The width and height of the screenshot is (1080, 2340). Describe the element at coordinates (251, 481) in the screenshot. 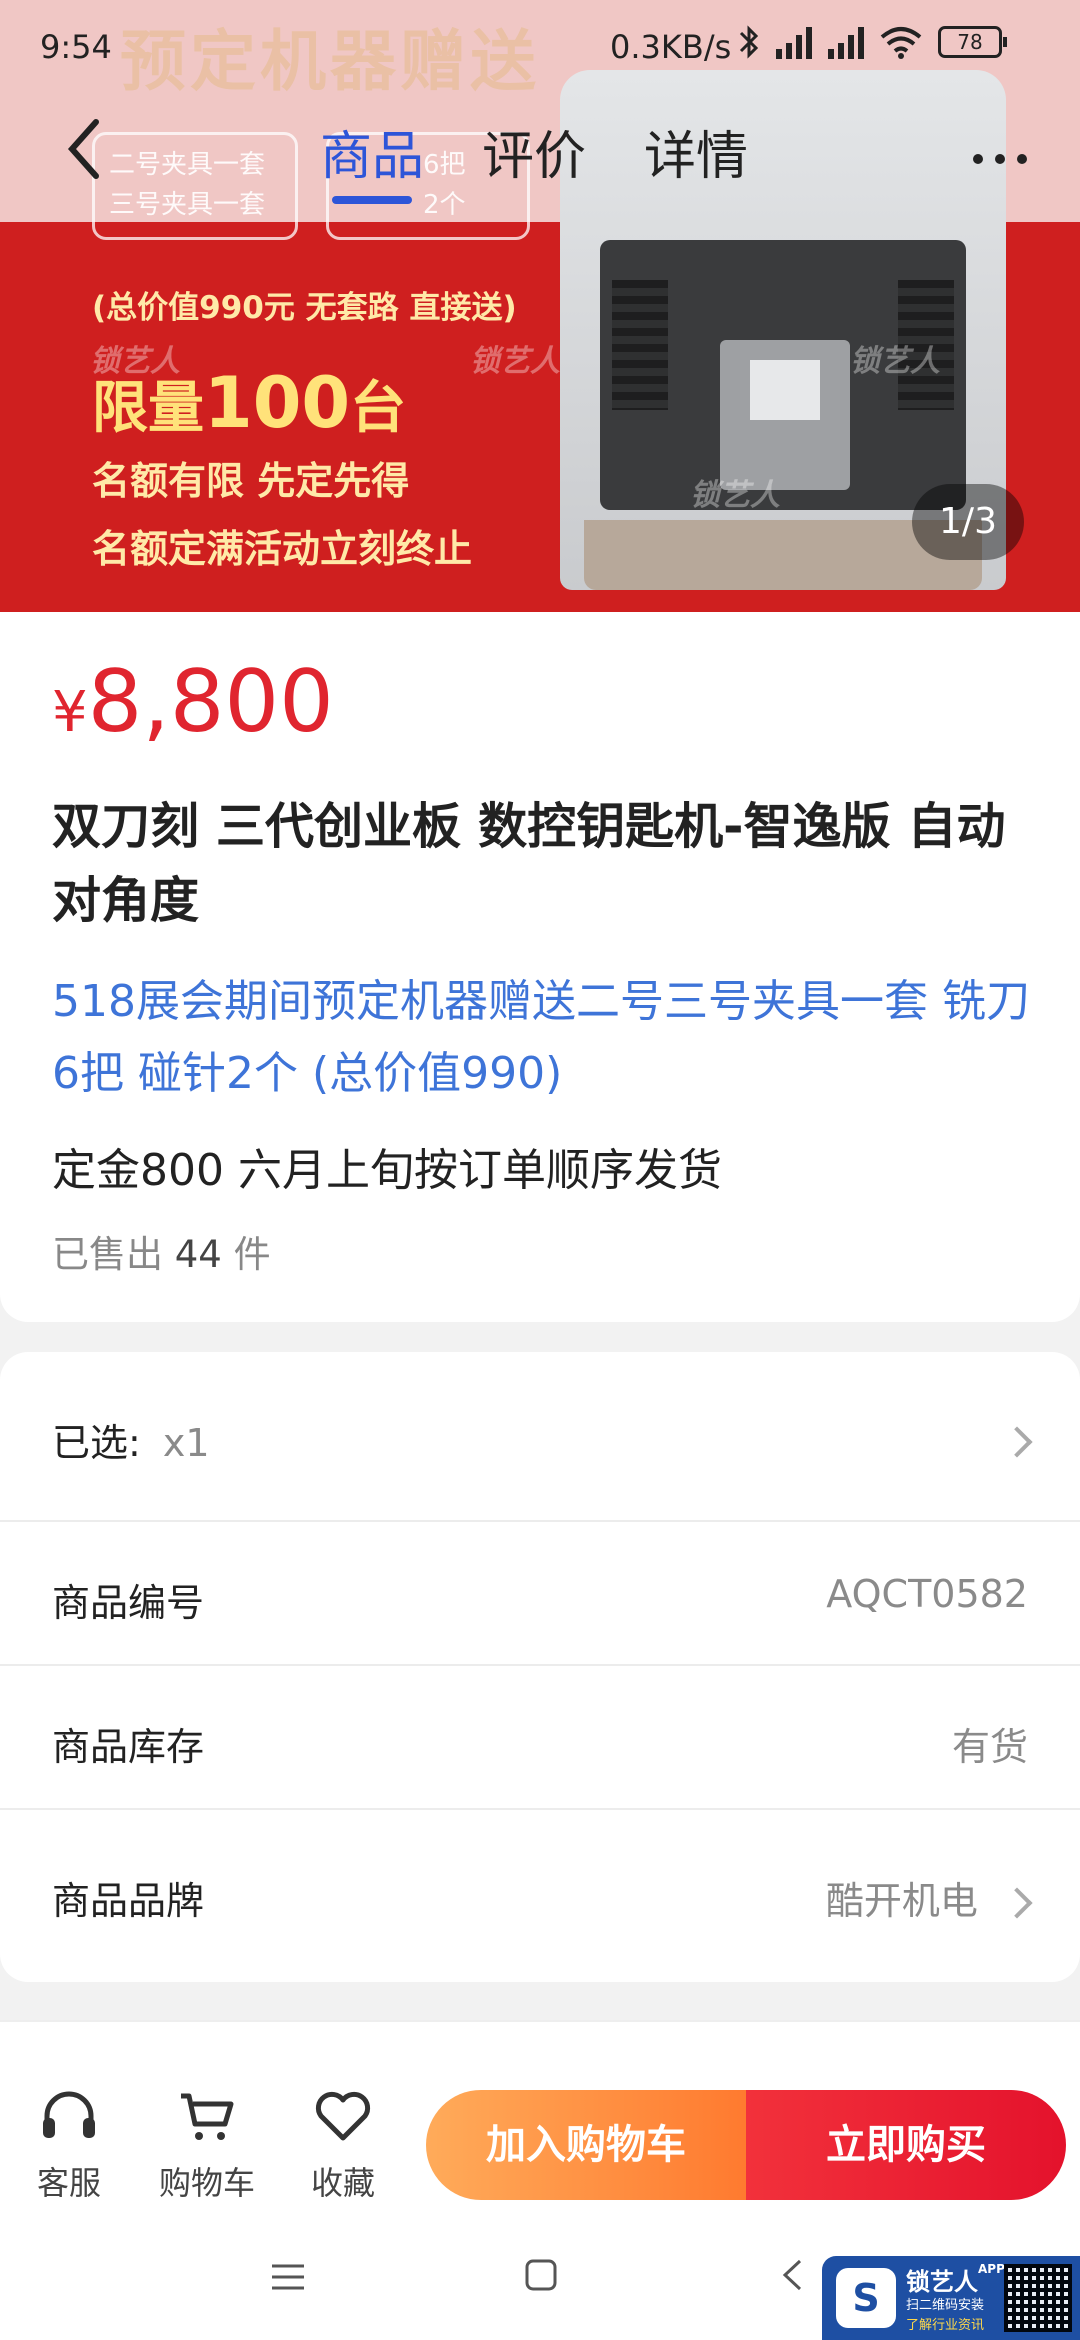

I see `banner-quota-line: 名额有限 先定先得` at that location.